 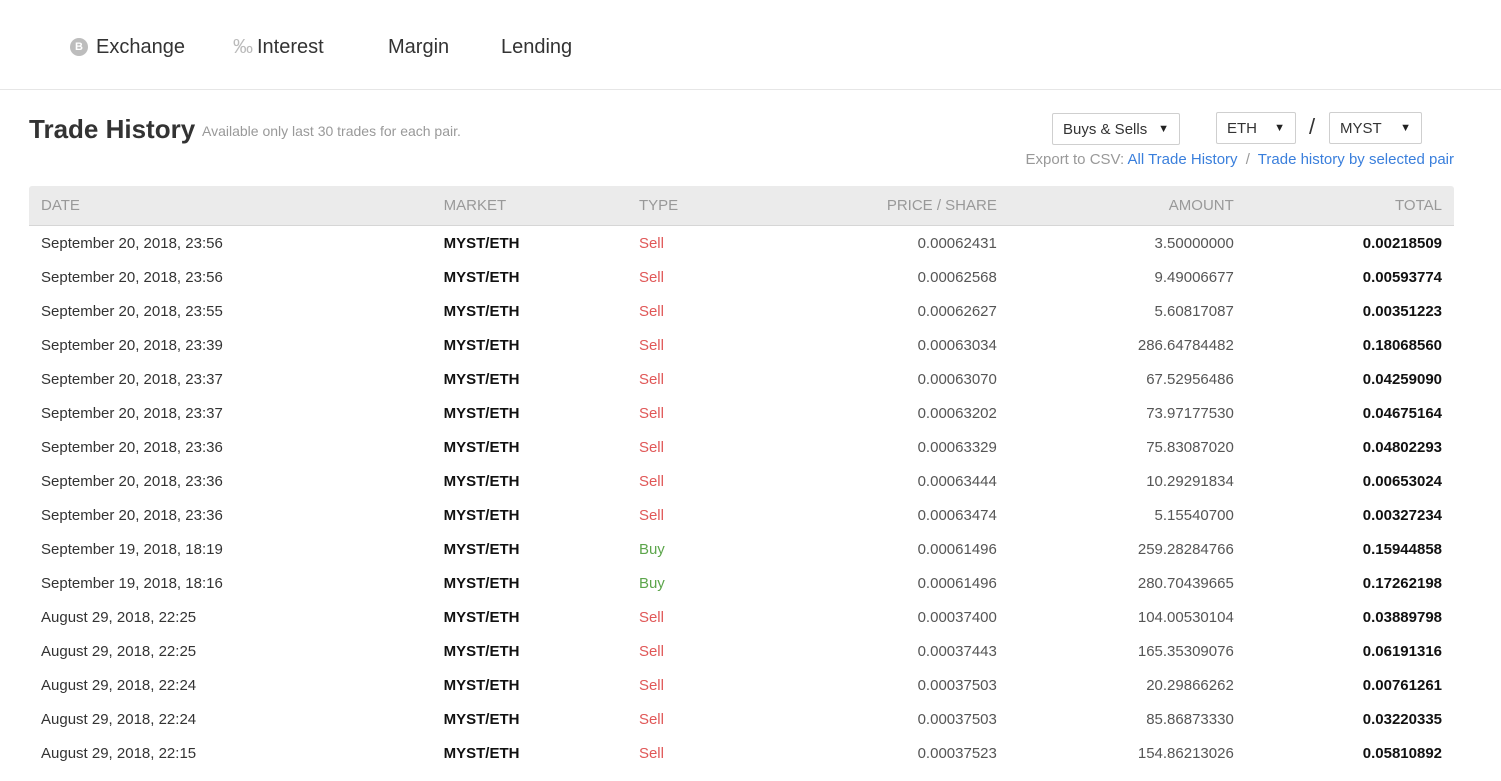 What do you see at coordinates (957, 651) in the screenshot?
I see `cell-price: 0.00037443` at bounding box center [957, 651].